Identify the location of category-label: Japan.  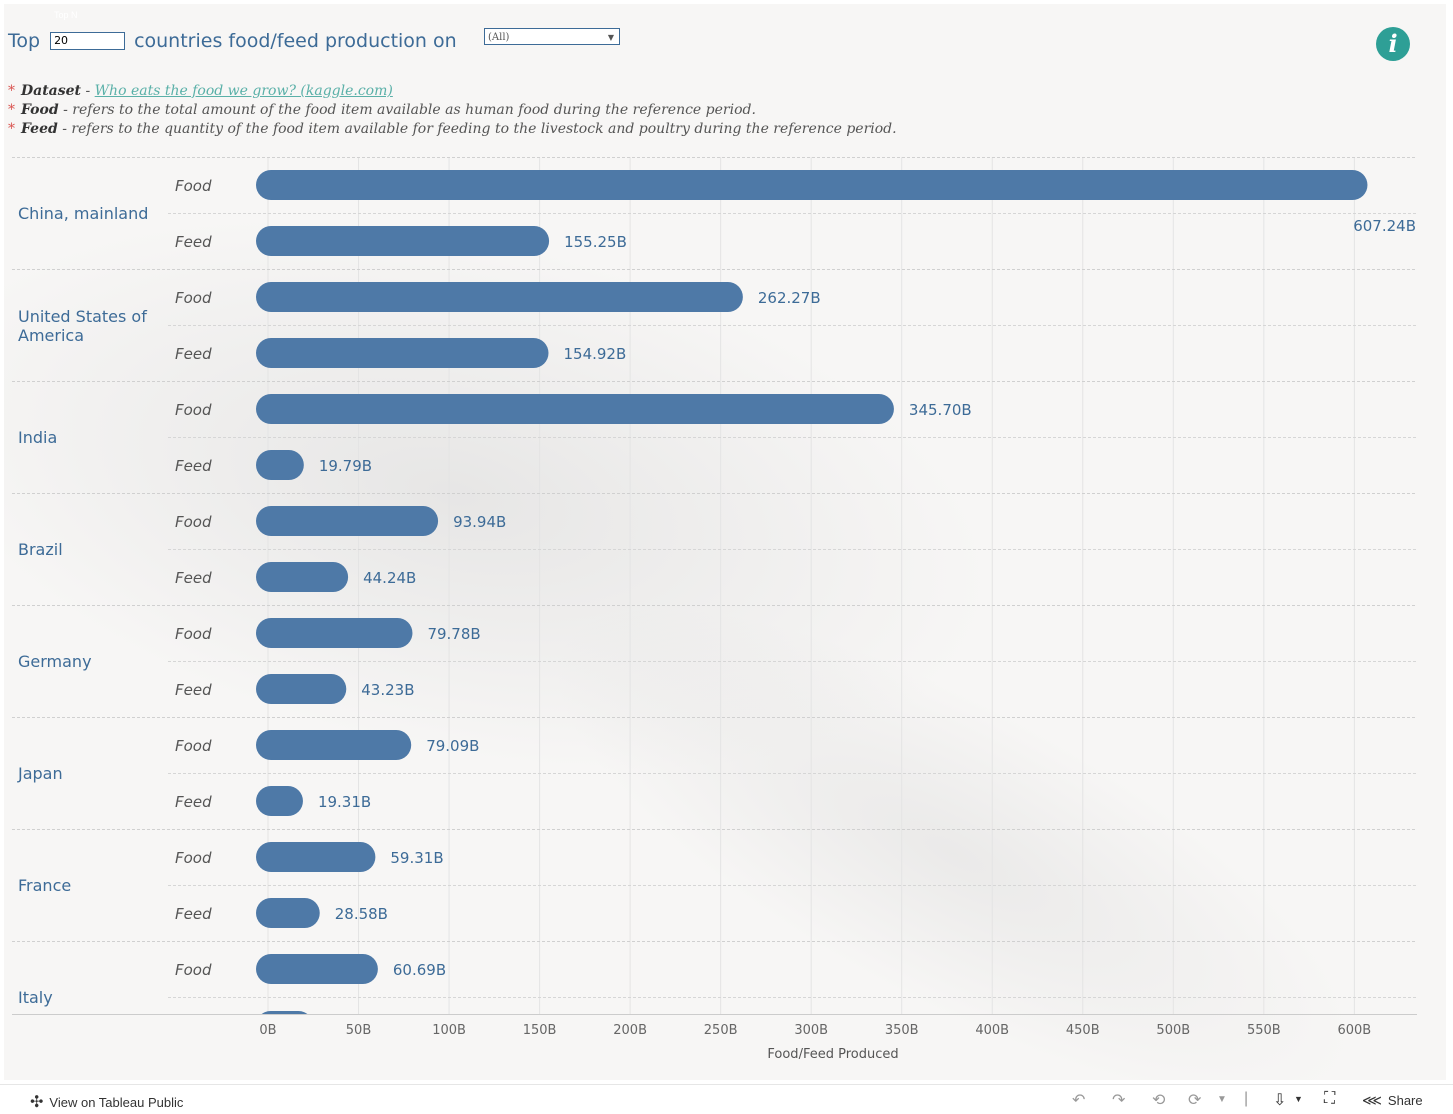
(40, 773).